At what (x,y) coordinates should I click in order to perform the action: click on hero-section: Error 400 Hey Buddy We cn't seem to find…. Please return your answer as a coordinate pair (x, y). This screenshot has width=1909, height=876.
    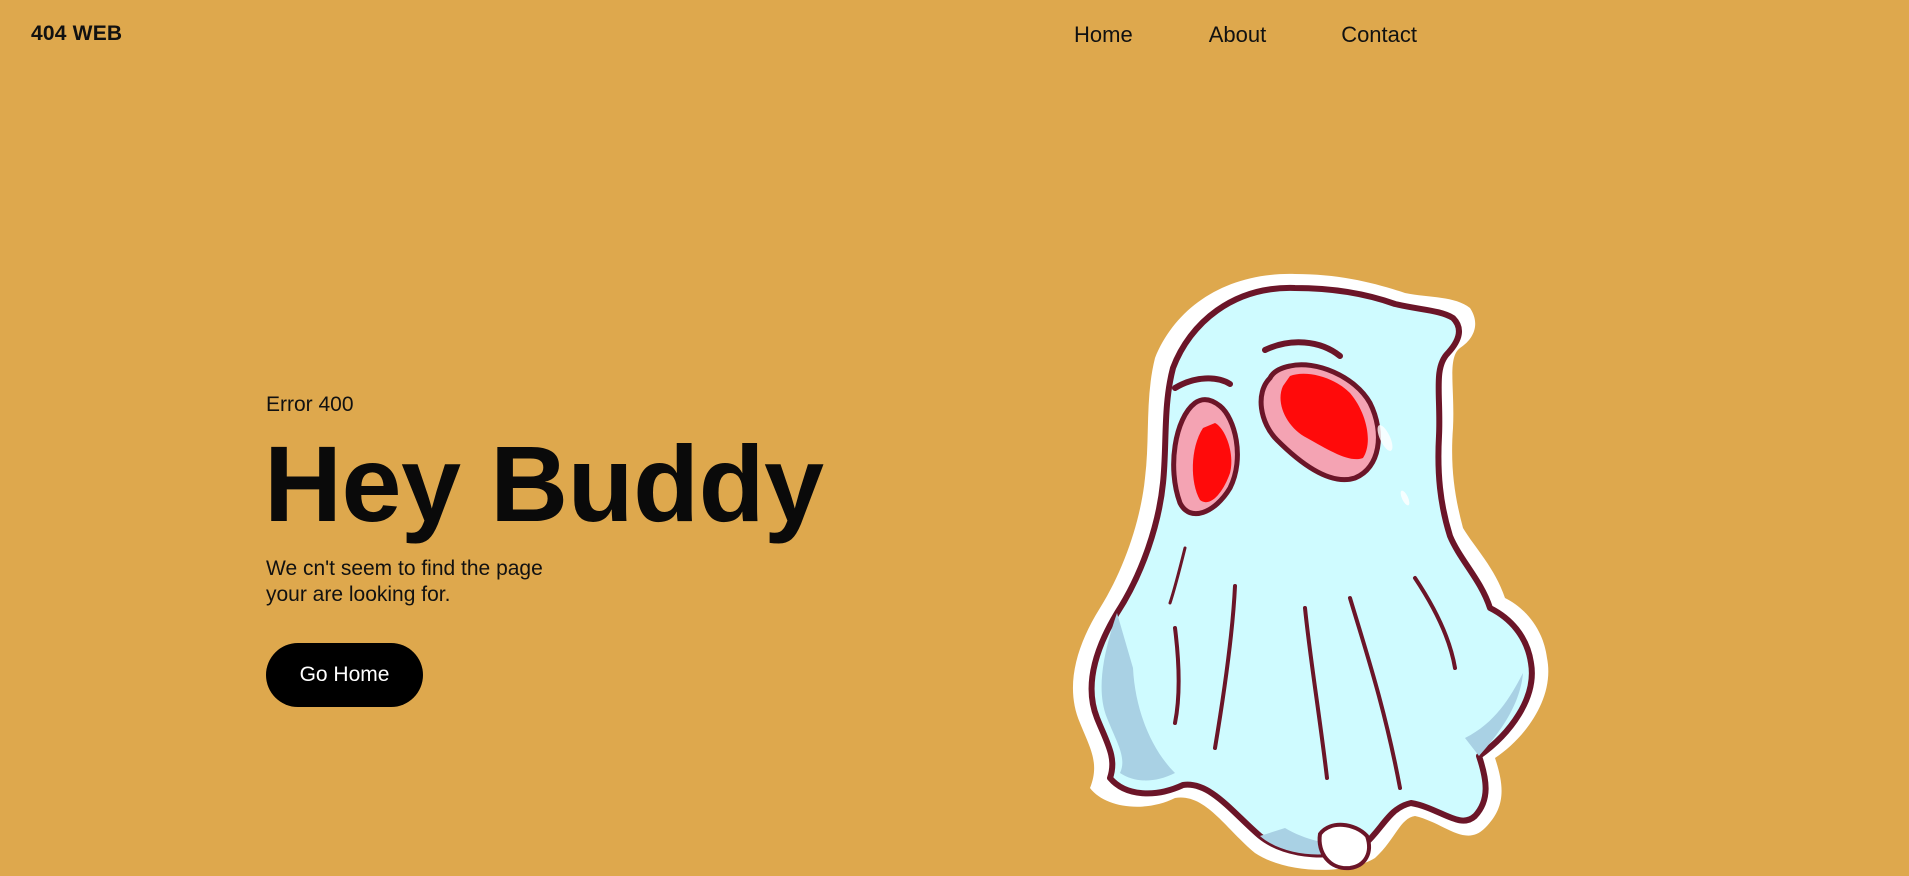
    Looking at the image, I should click on (544, 550).